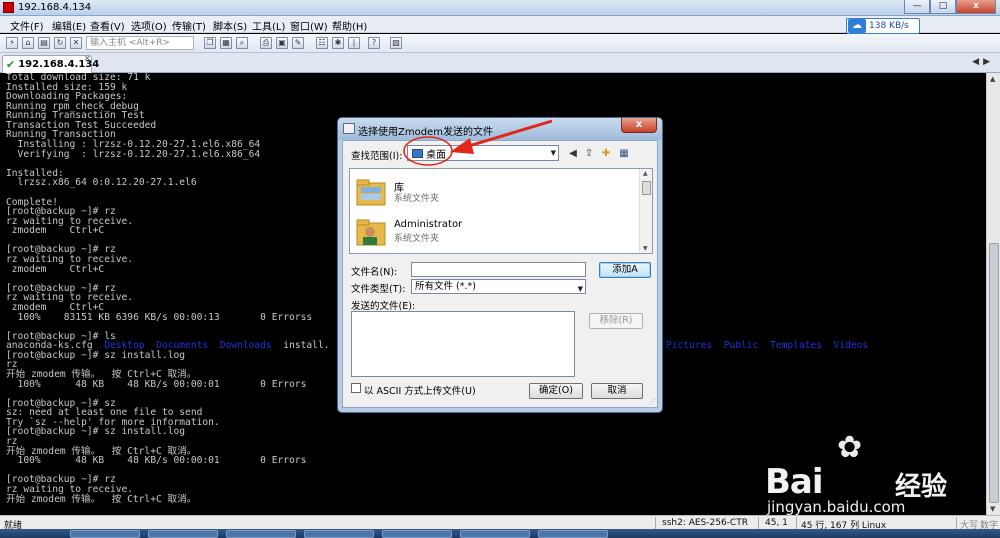 The height and width of the screenshot is (538, 1000). What do you see at coordinates (776, 523) in the screenshot?
I see `status-position: 45, 1` at bounding box center [776, 523].